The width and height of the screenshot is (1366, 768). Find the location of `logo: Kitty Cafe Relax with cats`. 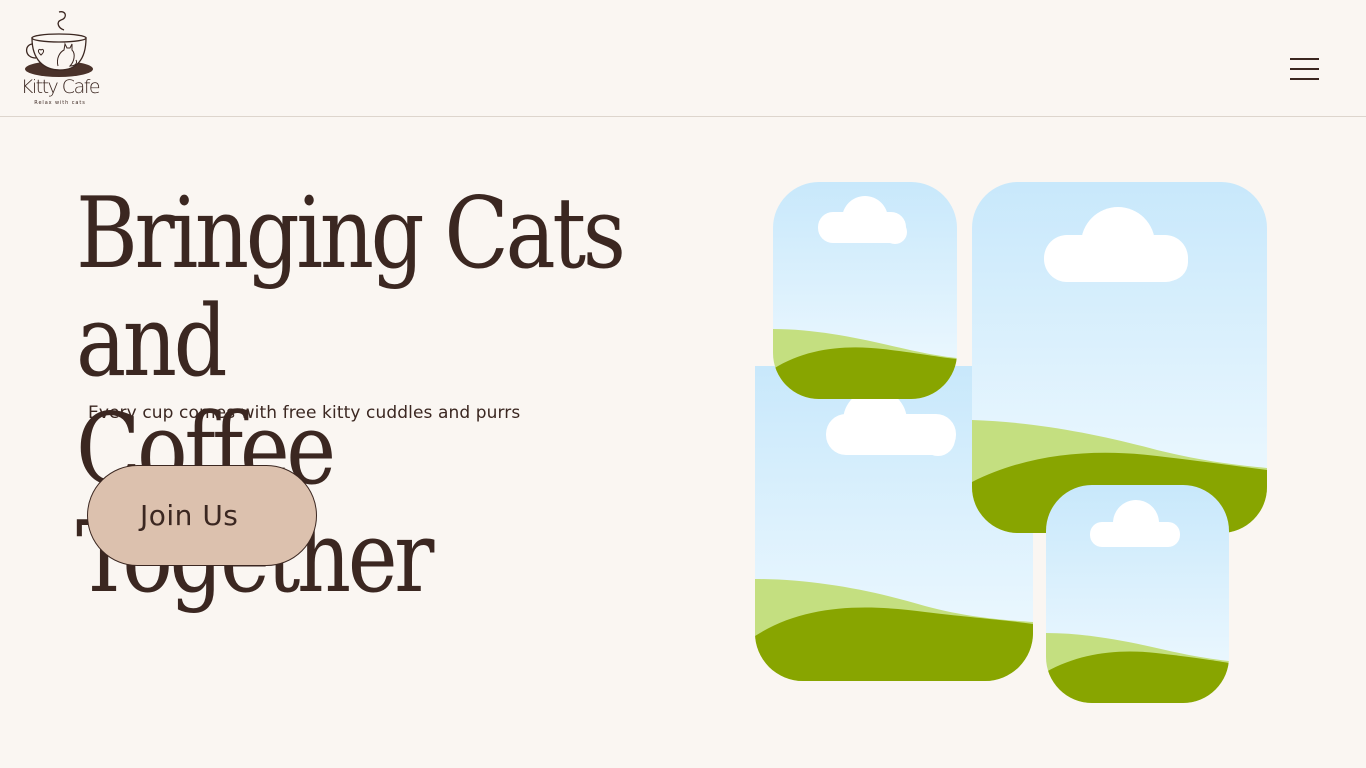

logo: Kitty Cafe Relax with cats is located at coordinates (61, 59).